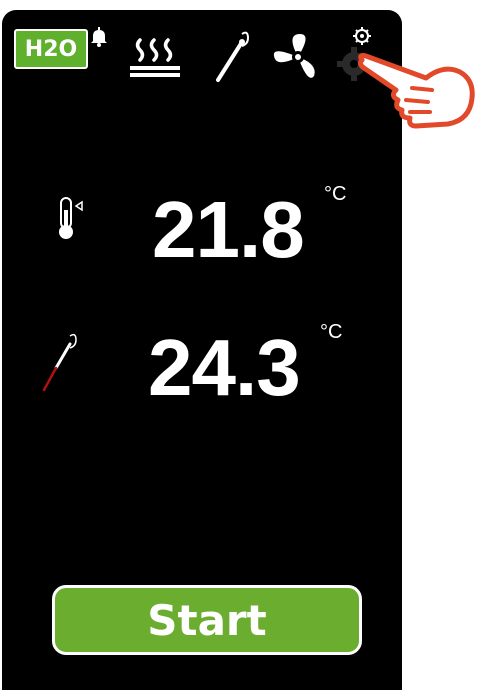  I want to click on steam-heat-icon, so click(156, 58).